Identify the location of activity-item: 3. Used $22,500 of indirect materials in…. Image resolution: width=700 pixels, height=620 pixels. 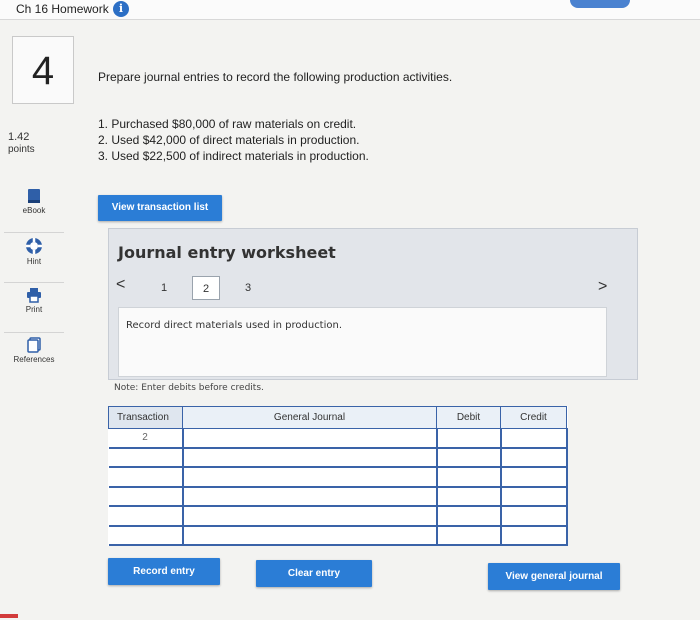
(233, 156).